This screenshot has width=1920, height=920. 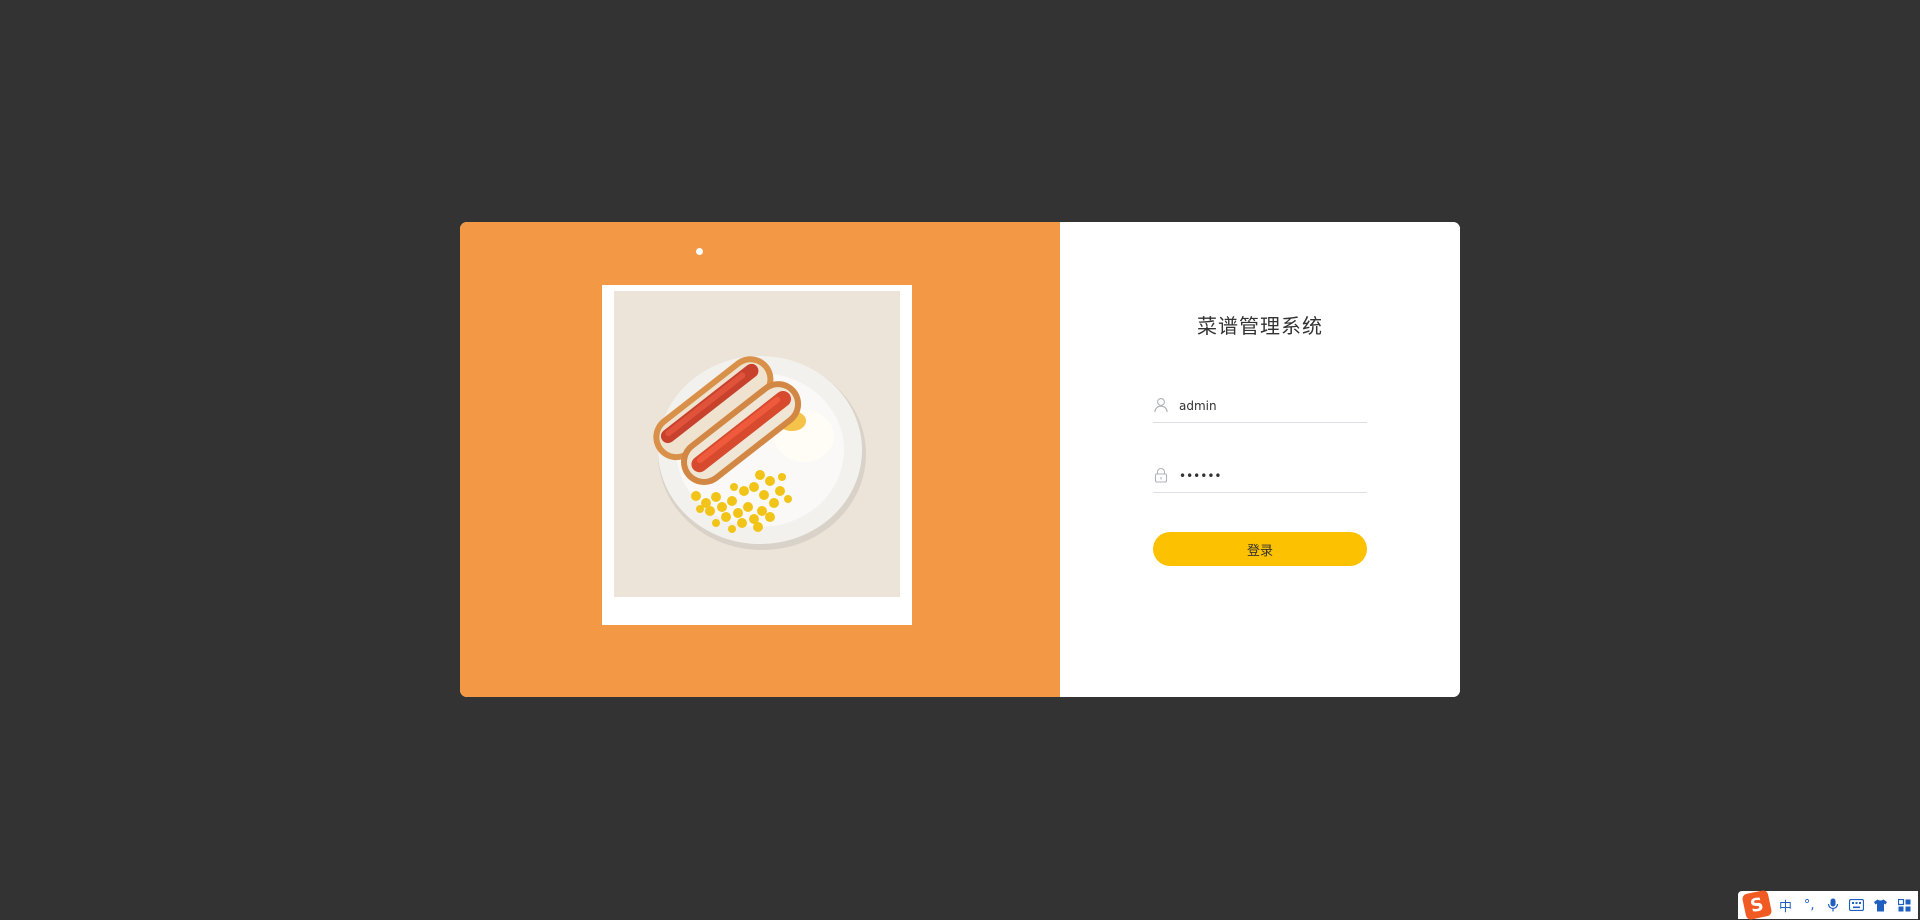 What do you see at coordinates (1857, 905) in the screenshot?
I see `keyboard-icon` at bounding box center [1857, 905].